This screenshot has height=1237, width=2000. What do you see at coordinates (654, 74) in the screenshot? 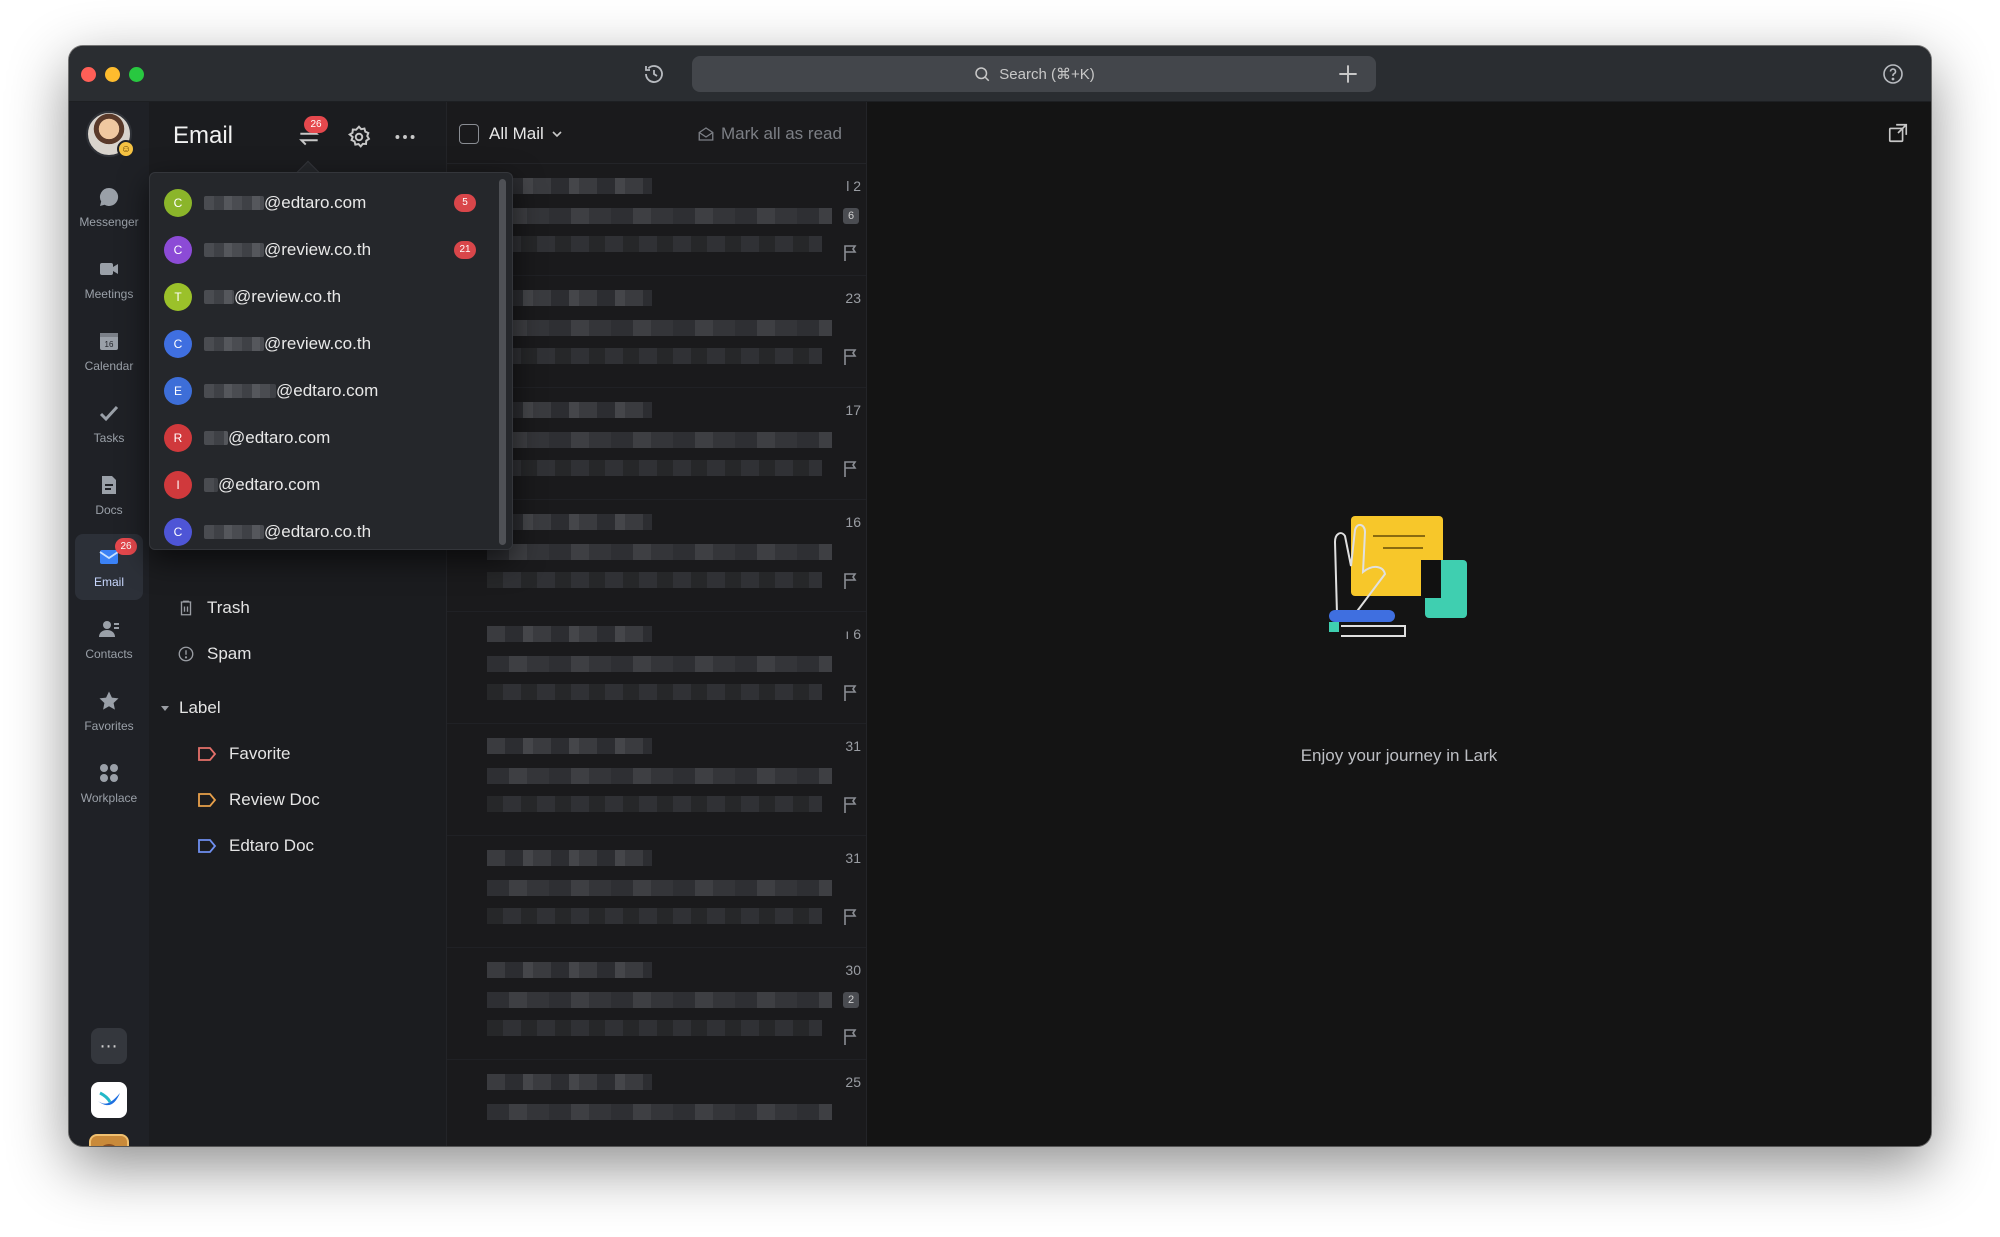
I see `history-icon` at bounding box center [654, 74].